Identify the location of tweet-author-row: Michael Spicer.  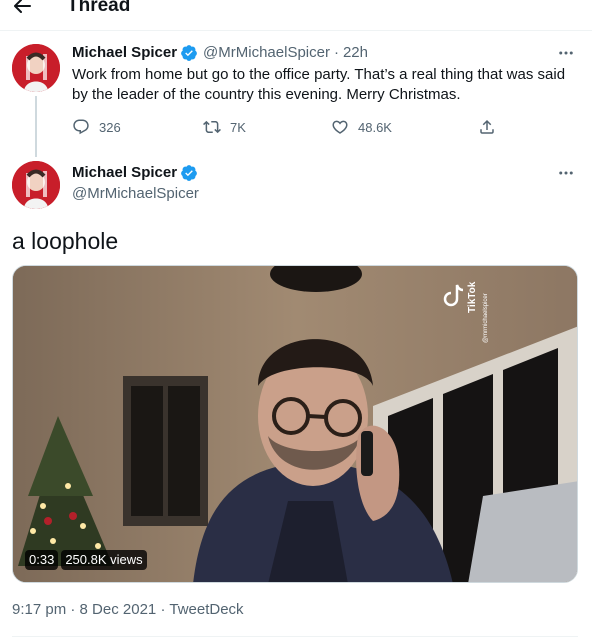
(135, 173).